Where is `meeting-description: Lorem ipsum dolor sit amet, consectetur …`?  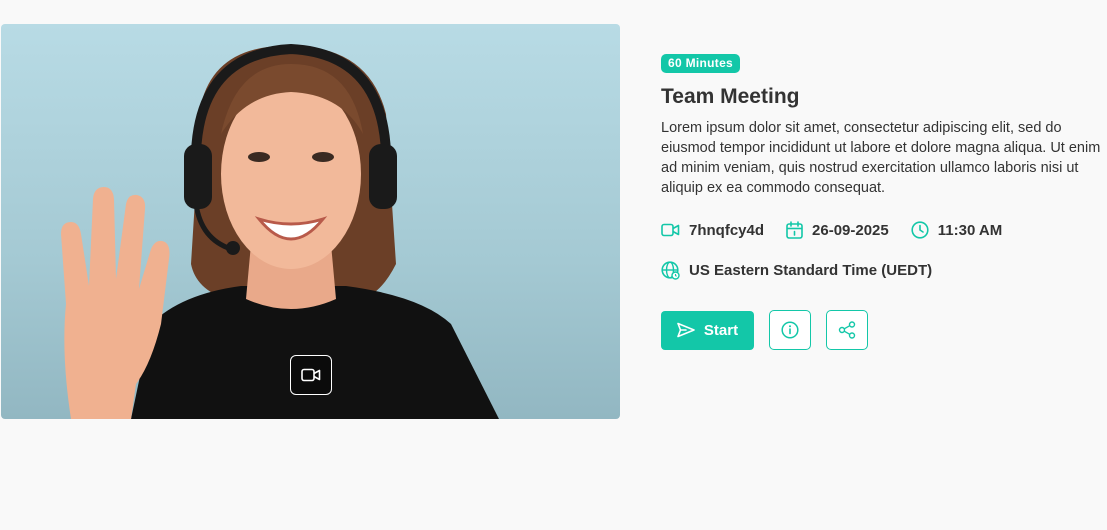 meeting-description: Lorem ipsum dolor sit amet, consectetur … is located at coordinates (881, 158).